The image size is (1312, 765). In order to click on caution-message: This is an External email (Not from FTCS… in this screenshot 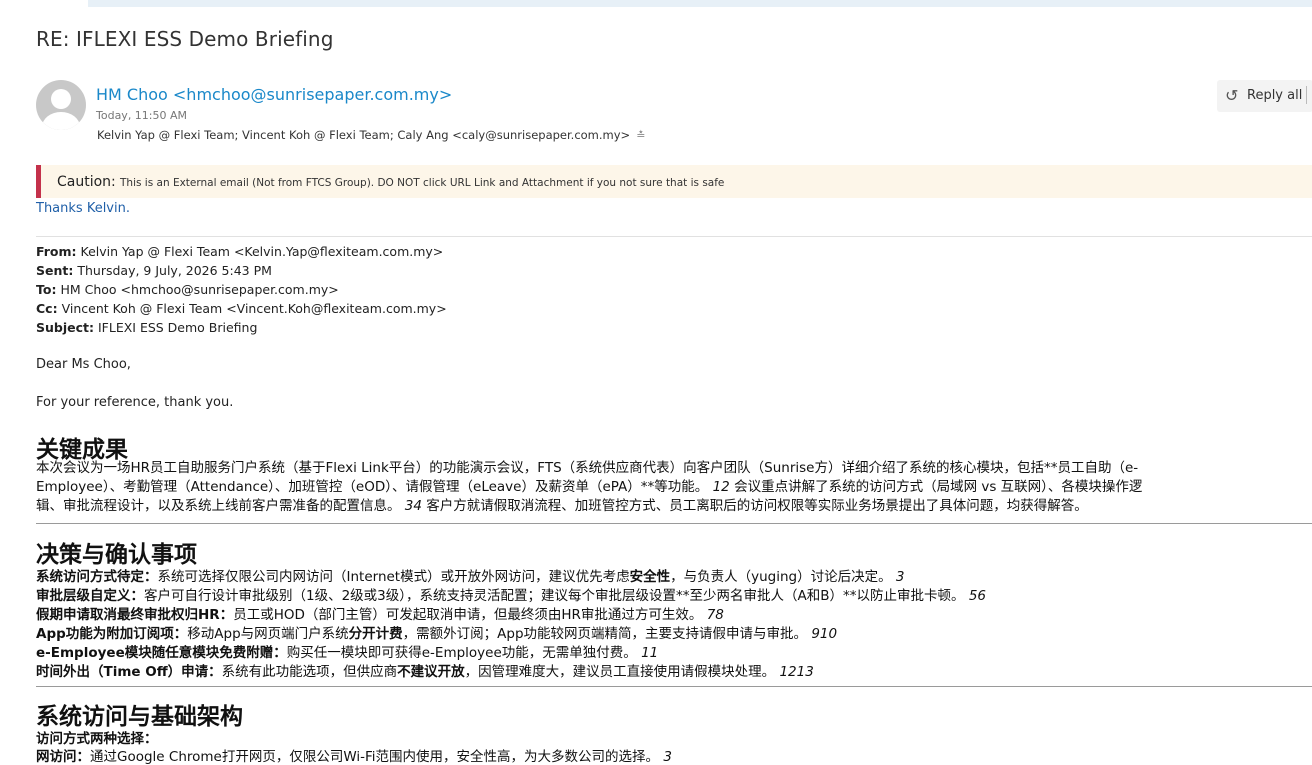, I will do `click(422, 183)`.